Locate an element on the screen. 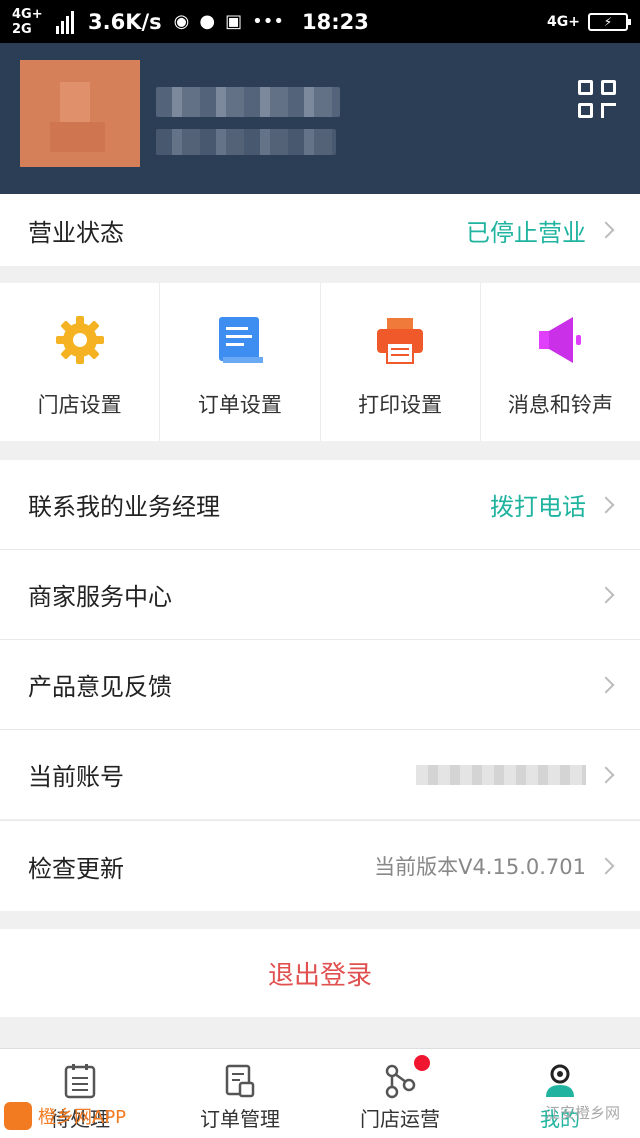  qr-code-icon is located at coordinates (597, 99).